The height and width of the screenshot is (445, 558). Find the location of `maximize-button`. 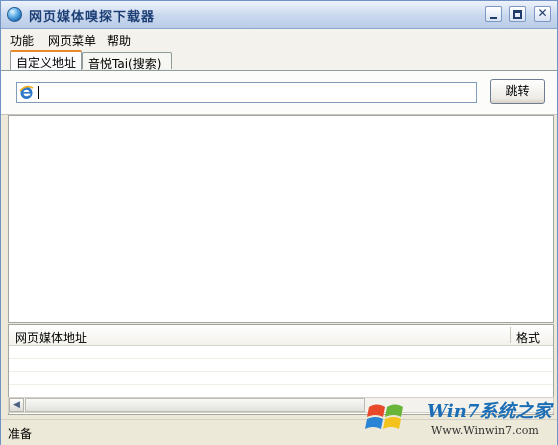

maximize-button is located at coordinates (517, 14).